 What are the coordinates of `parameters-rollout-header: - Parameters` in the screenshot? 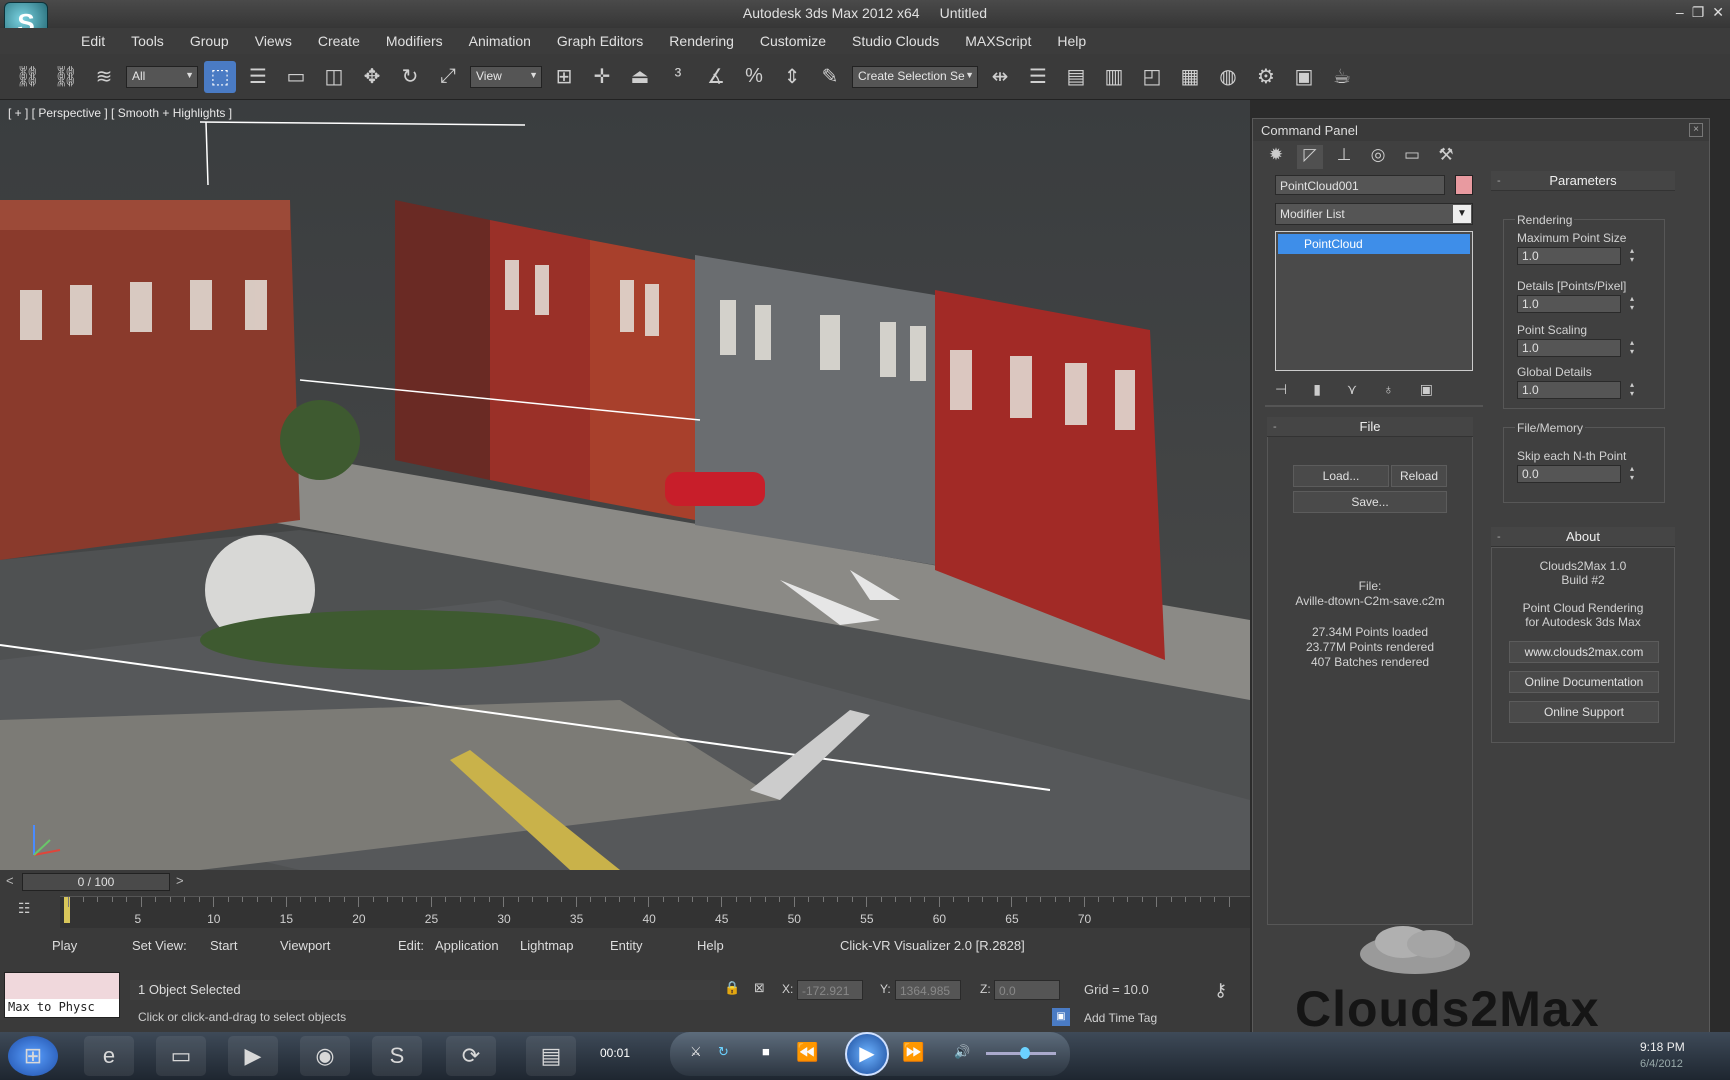 It's located at (1583, 181).